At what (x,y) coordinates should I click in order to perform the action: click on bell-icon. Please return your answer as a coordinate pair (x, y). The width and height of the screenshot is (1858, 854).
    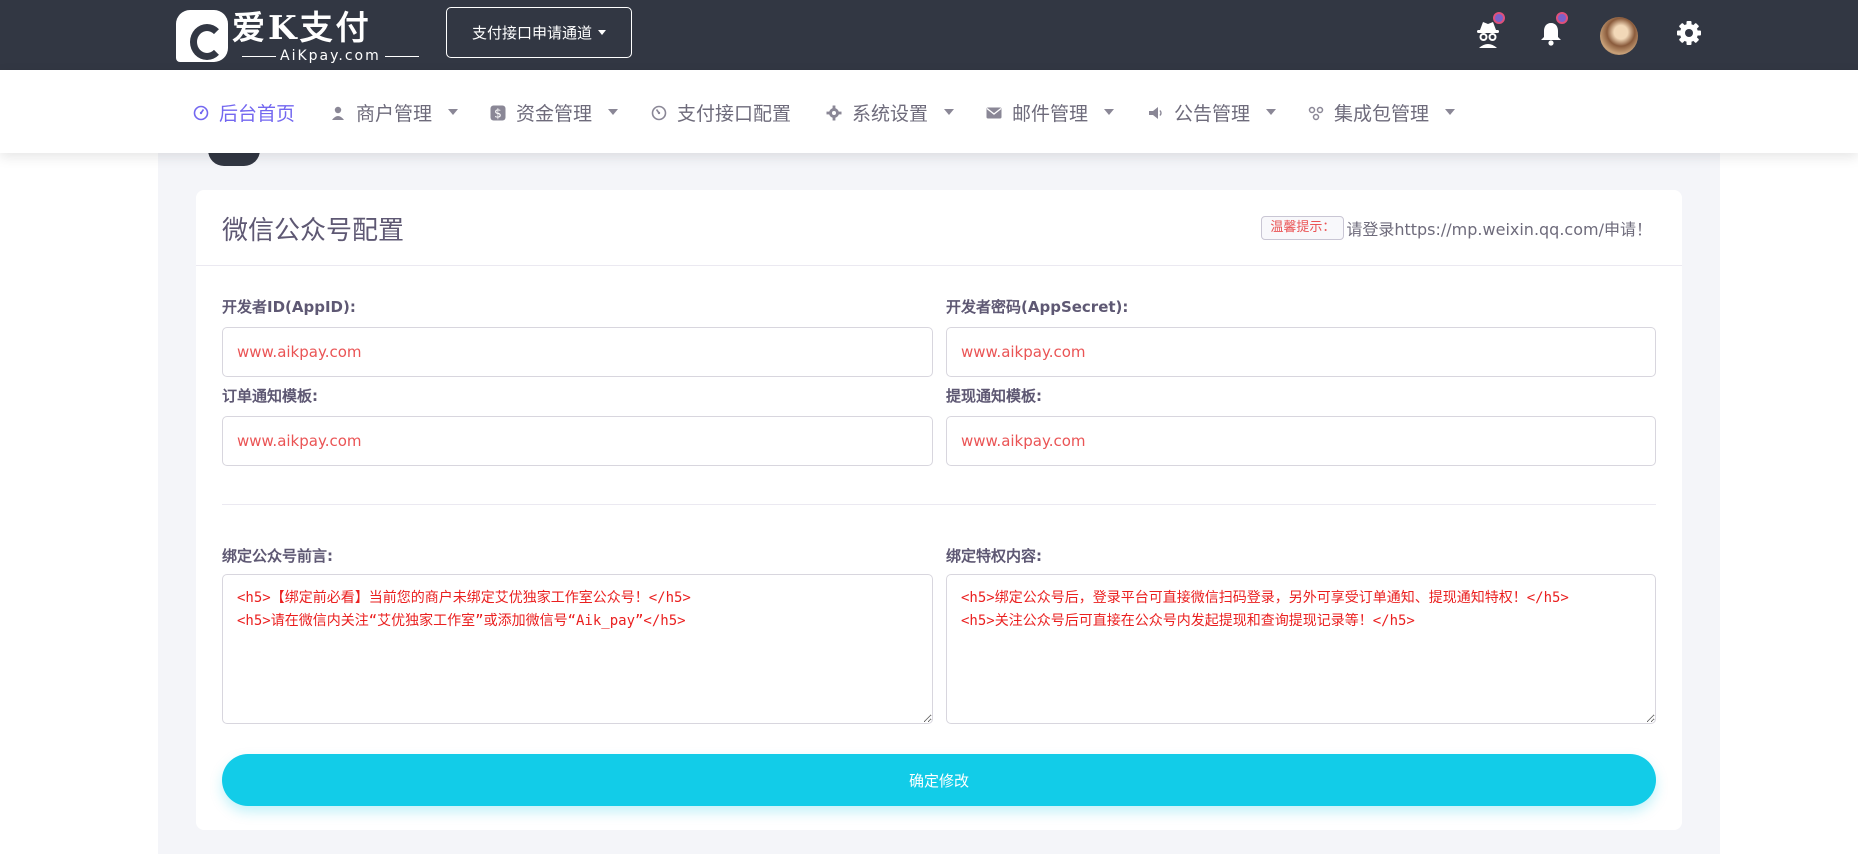
    Looking at the image, I should click on (1552, 30).